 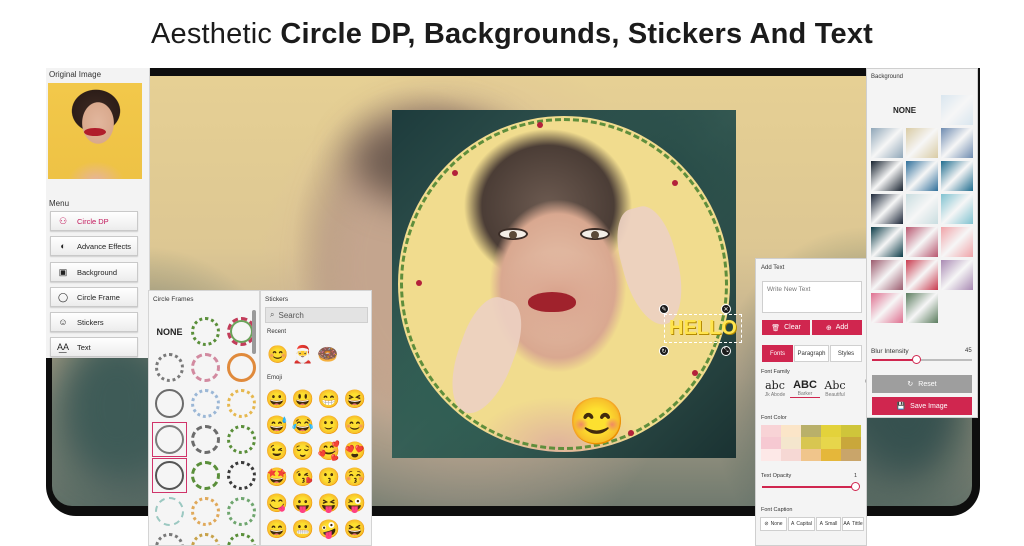 I want to click on emoji-sticker-option: 😀, so click(x=277, y=399).